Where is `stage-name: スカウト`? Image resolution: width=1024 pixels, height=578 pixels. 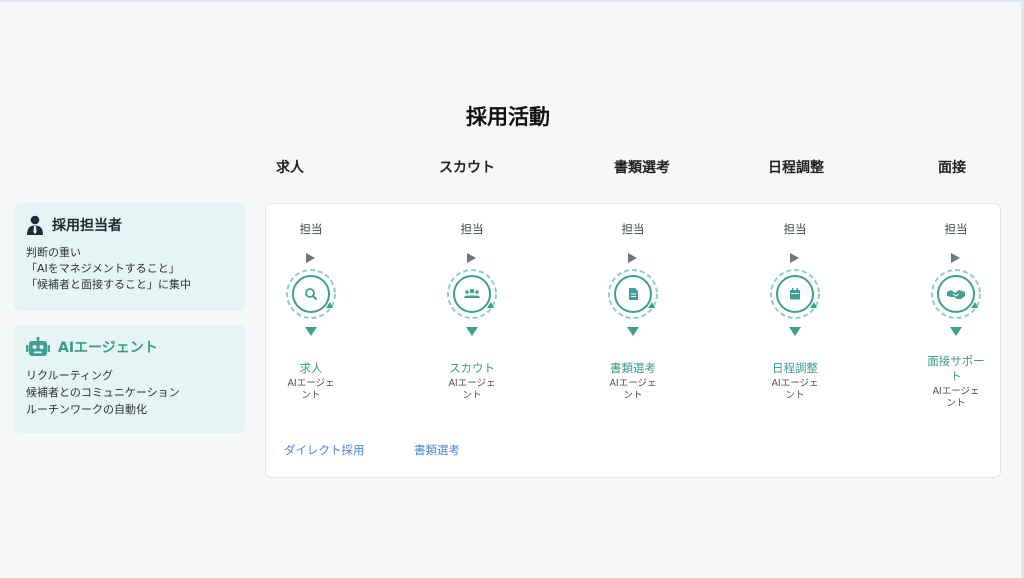
stage-name: スカウト is located at coordinates (472, 368).